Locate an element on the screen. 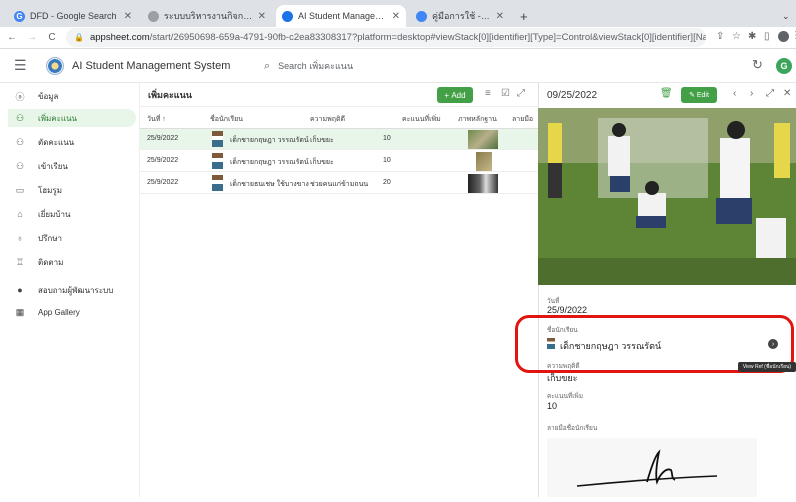 The image size is (796, 502). points-value: 10 is located at coordinates (552, 406).